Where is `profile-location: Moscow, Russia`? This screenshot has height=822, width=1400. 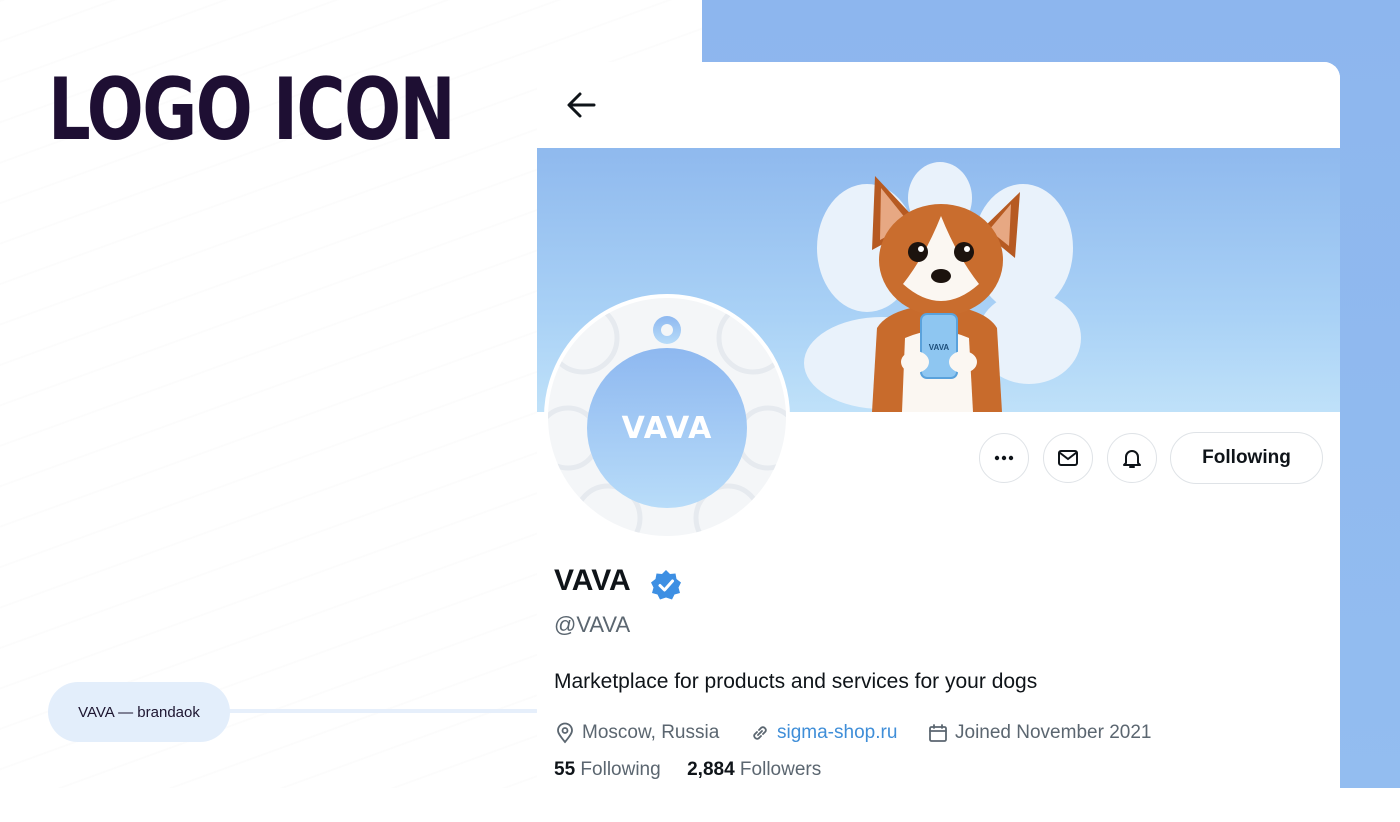 profile-location: Moscow, Russia is located at coordinates (636, 733).